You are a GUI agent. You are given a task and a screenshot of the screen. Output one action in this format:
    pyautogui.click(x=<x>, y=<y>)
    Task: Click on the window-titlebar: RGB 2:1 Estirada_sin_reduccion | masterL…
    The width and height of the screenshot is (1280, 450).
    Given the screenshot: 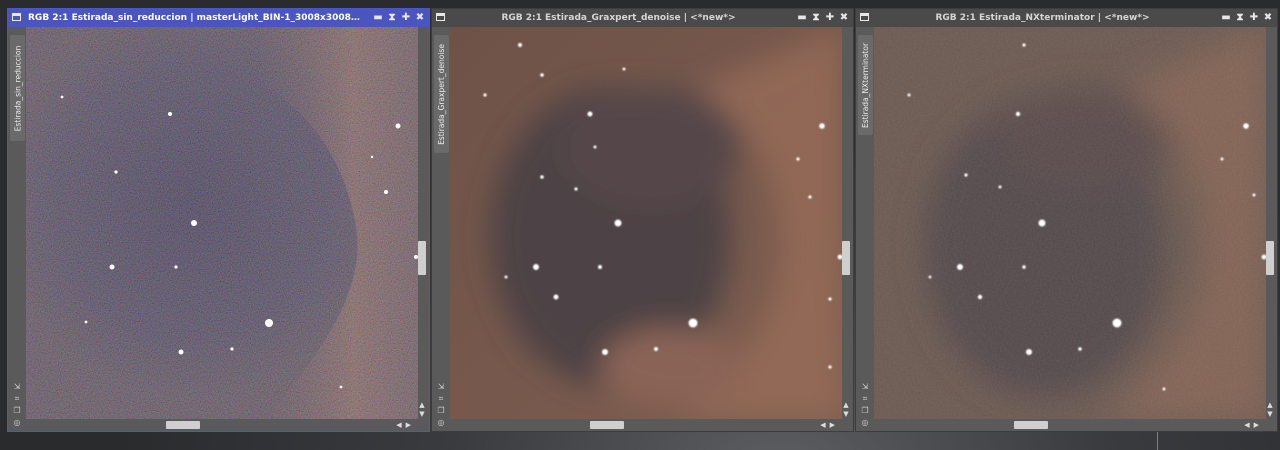 What is the action you would take?
    pyautogui.click(x=218, y=18)
    